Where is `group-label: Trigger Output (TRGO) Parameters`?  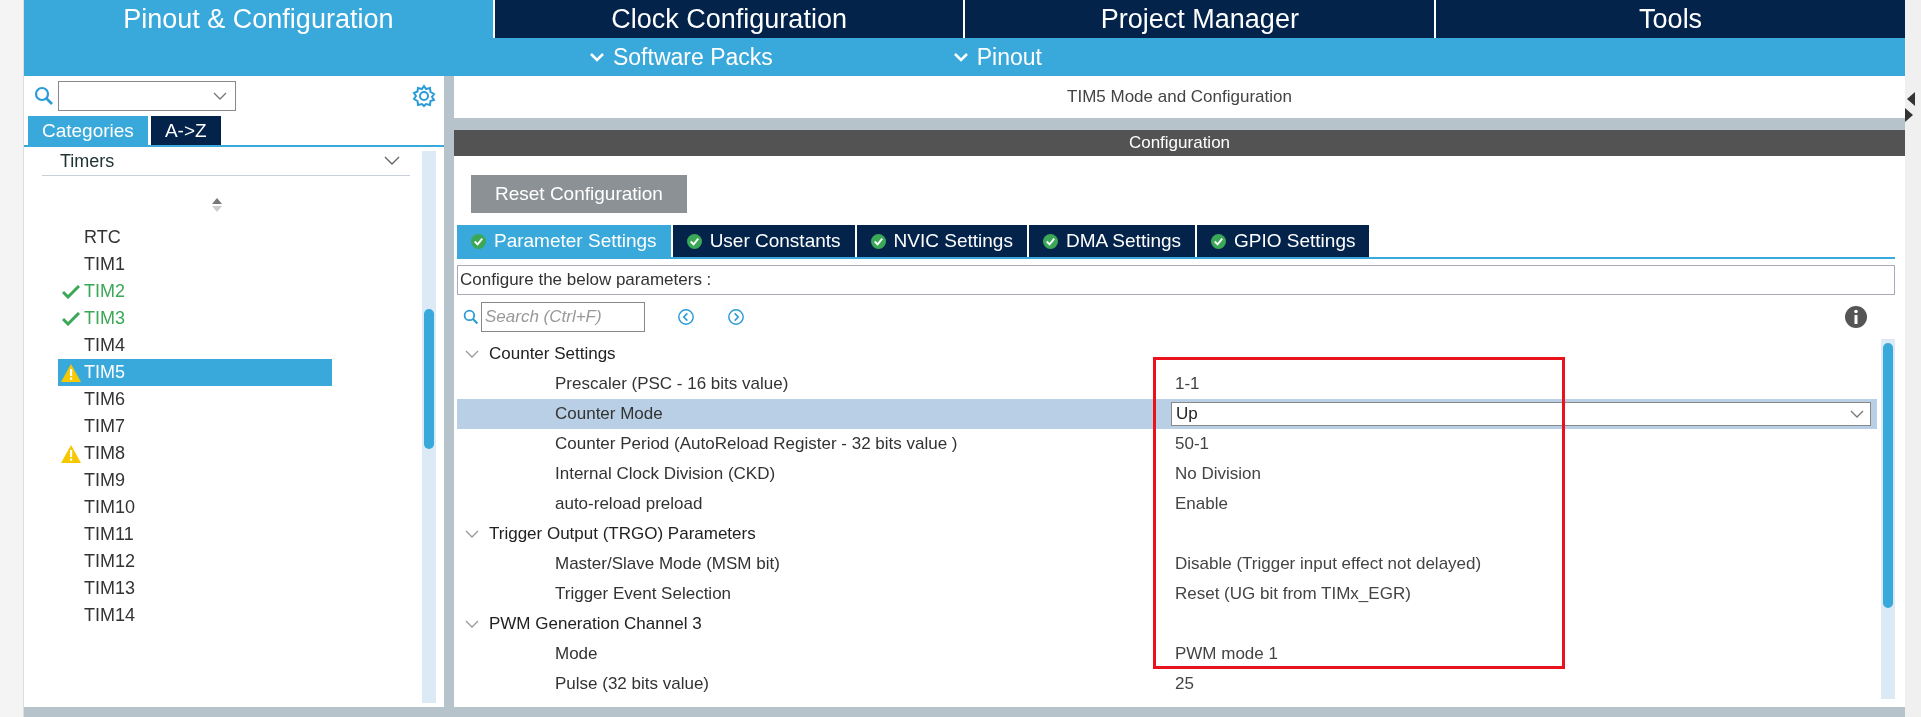 group-label: Trigger Output (TRGO) Parameters is located at coordinates (622, 534).